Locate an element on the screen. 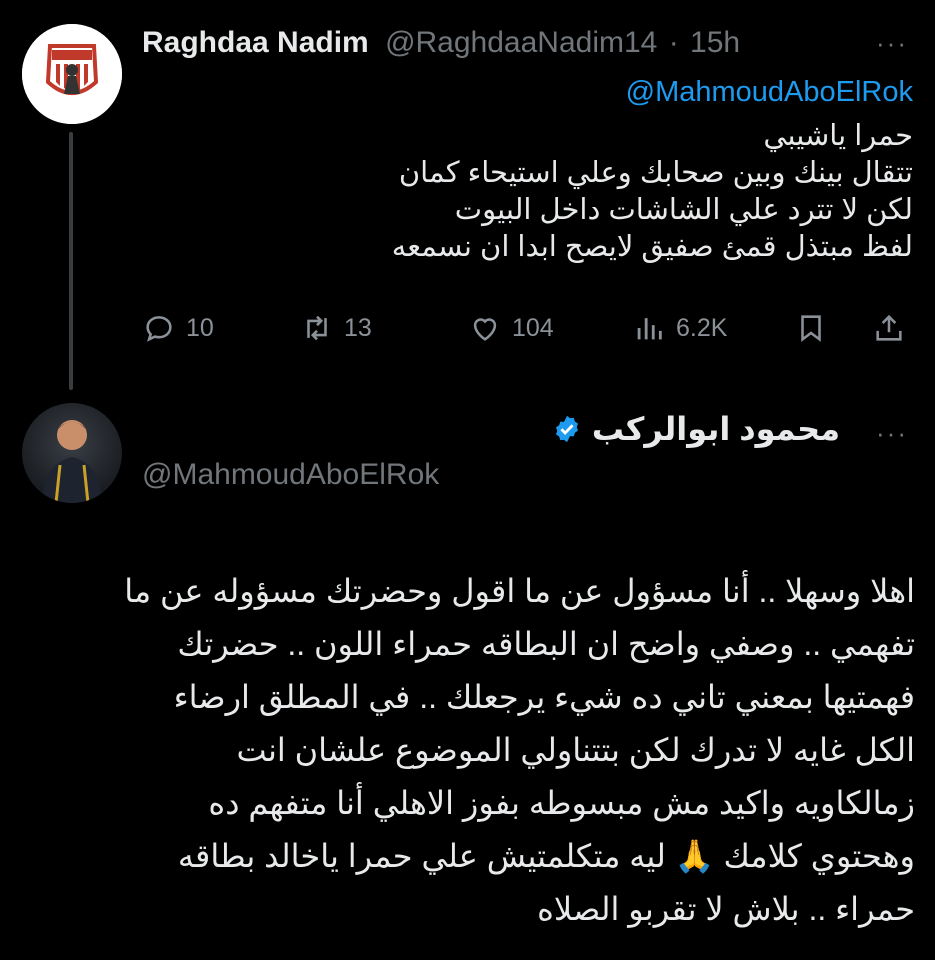 Image resolution: width=935 pixels, height=960 pixels. views-button: 6.2K is located at coordinates (679, 328).